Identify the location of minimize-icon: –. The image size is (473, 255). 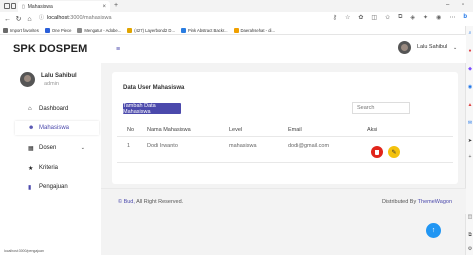
(447, 5).